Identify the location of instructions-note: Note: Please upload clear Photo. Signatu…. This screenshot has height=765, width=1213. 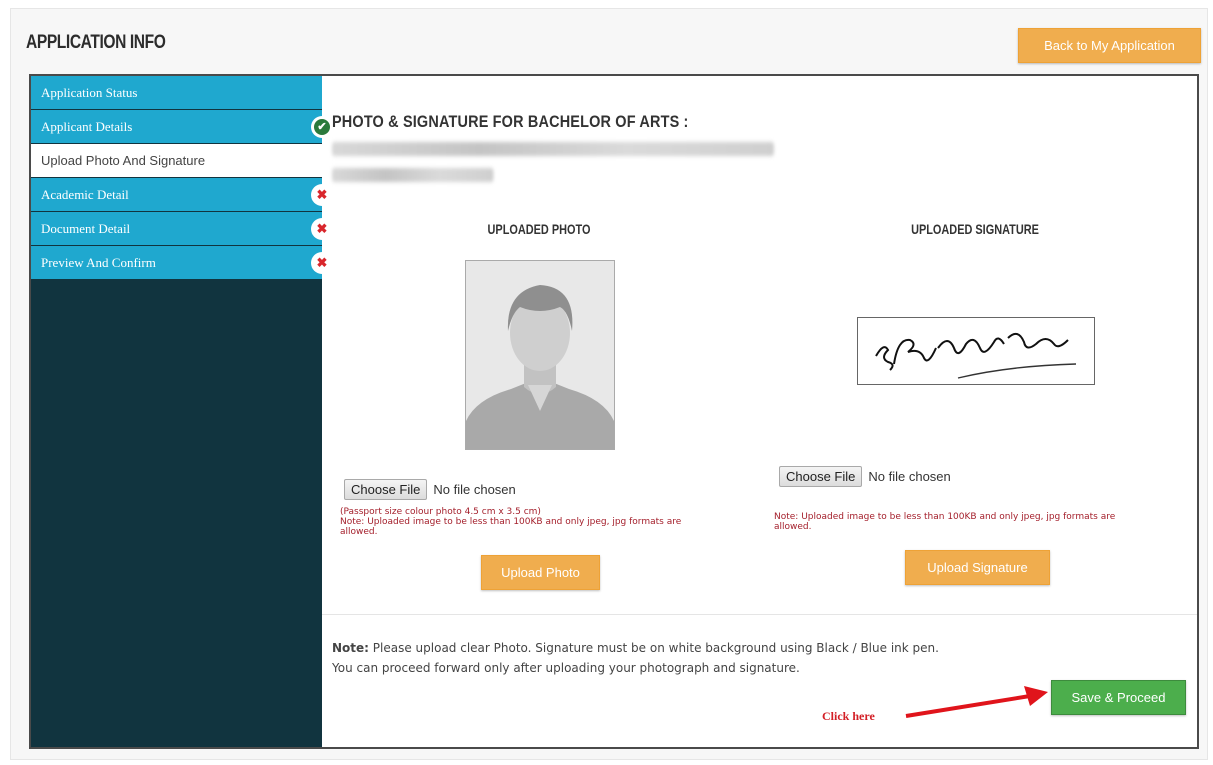
(635, 658).